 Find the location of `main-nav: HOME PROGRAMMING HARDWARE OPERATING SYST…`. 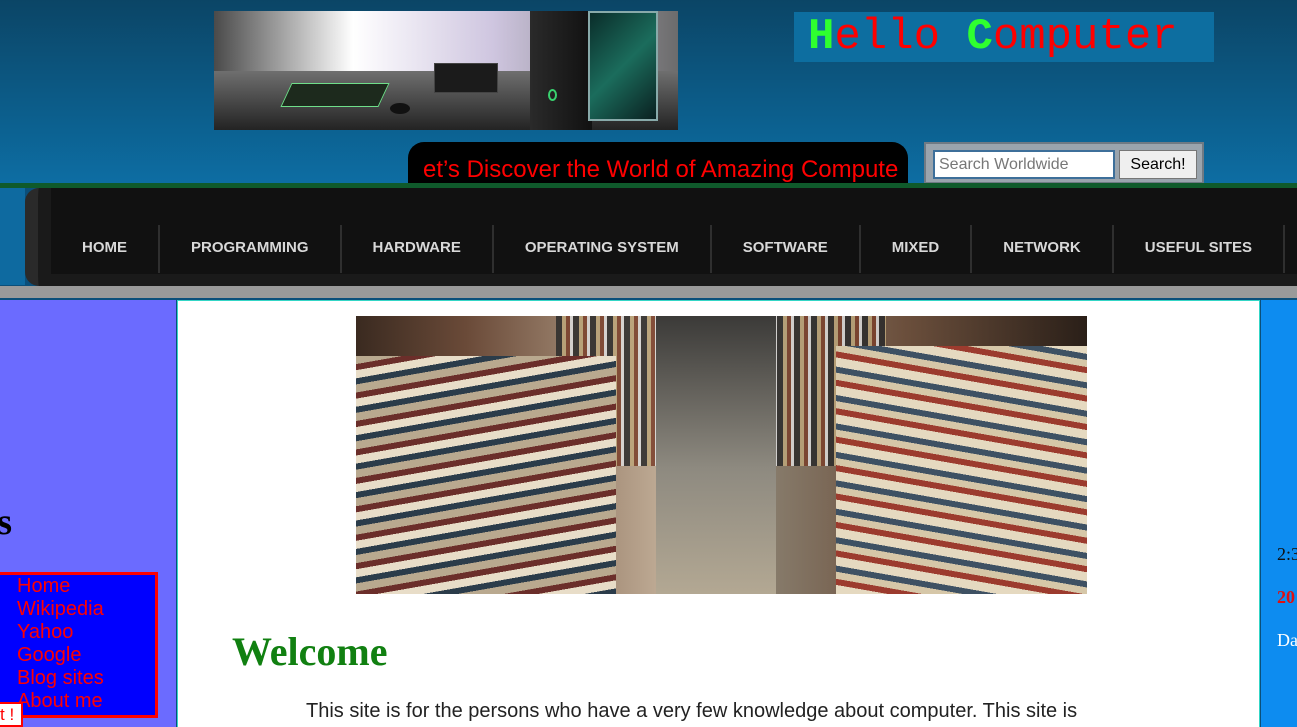

main-nav: HOME PROGRAMMING HARDWARE OPERATING SYST… is located at coordinates (661, 237).